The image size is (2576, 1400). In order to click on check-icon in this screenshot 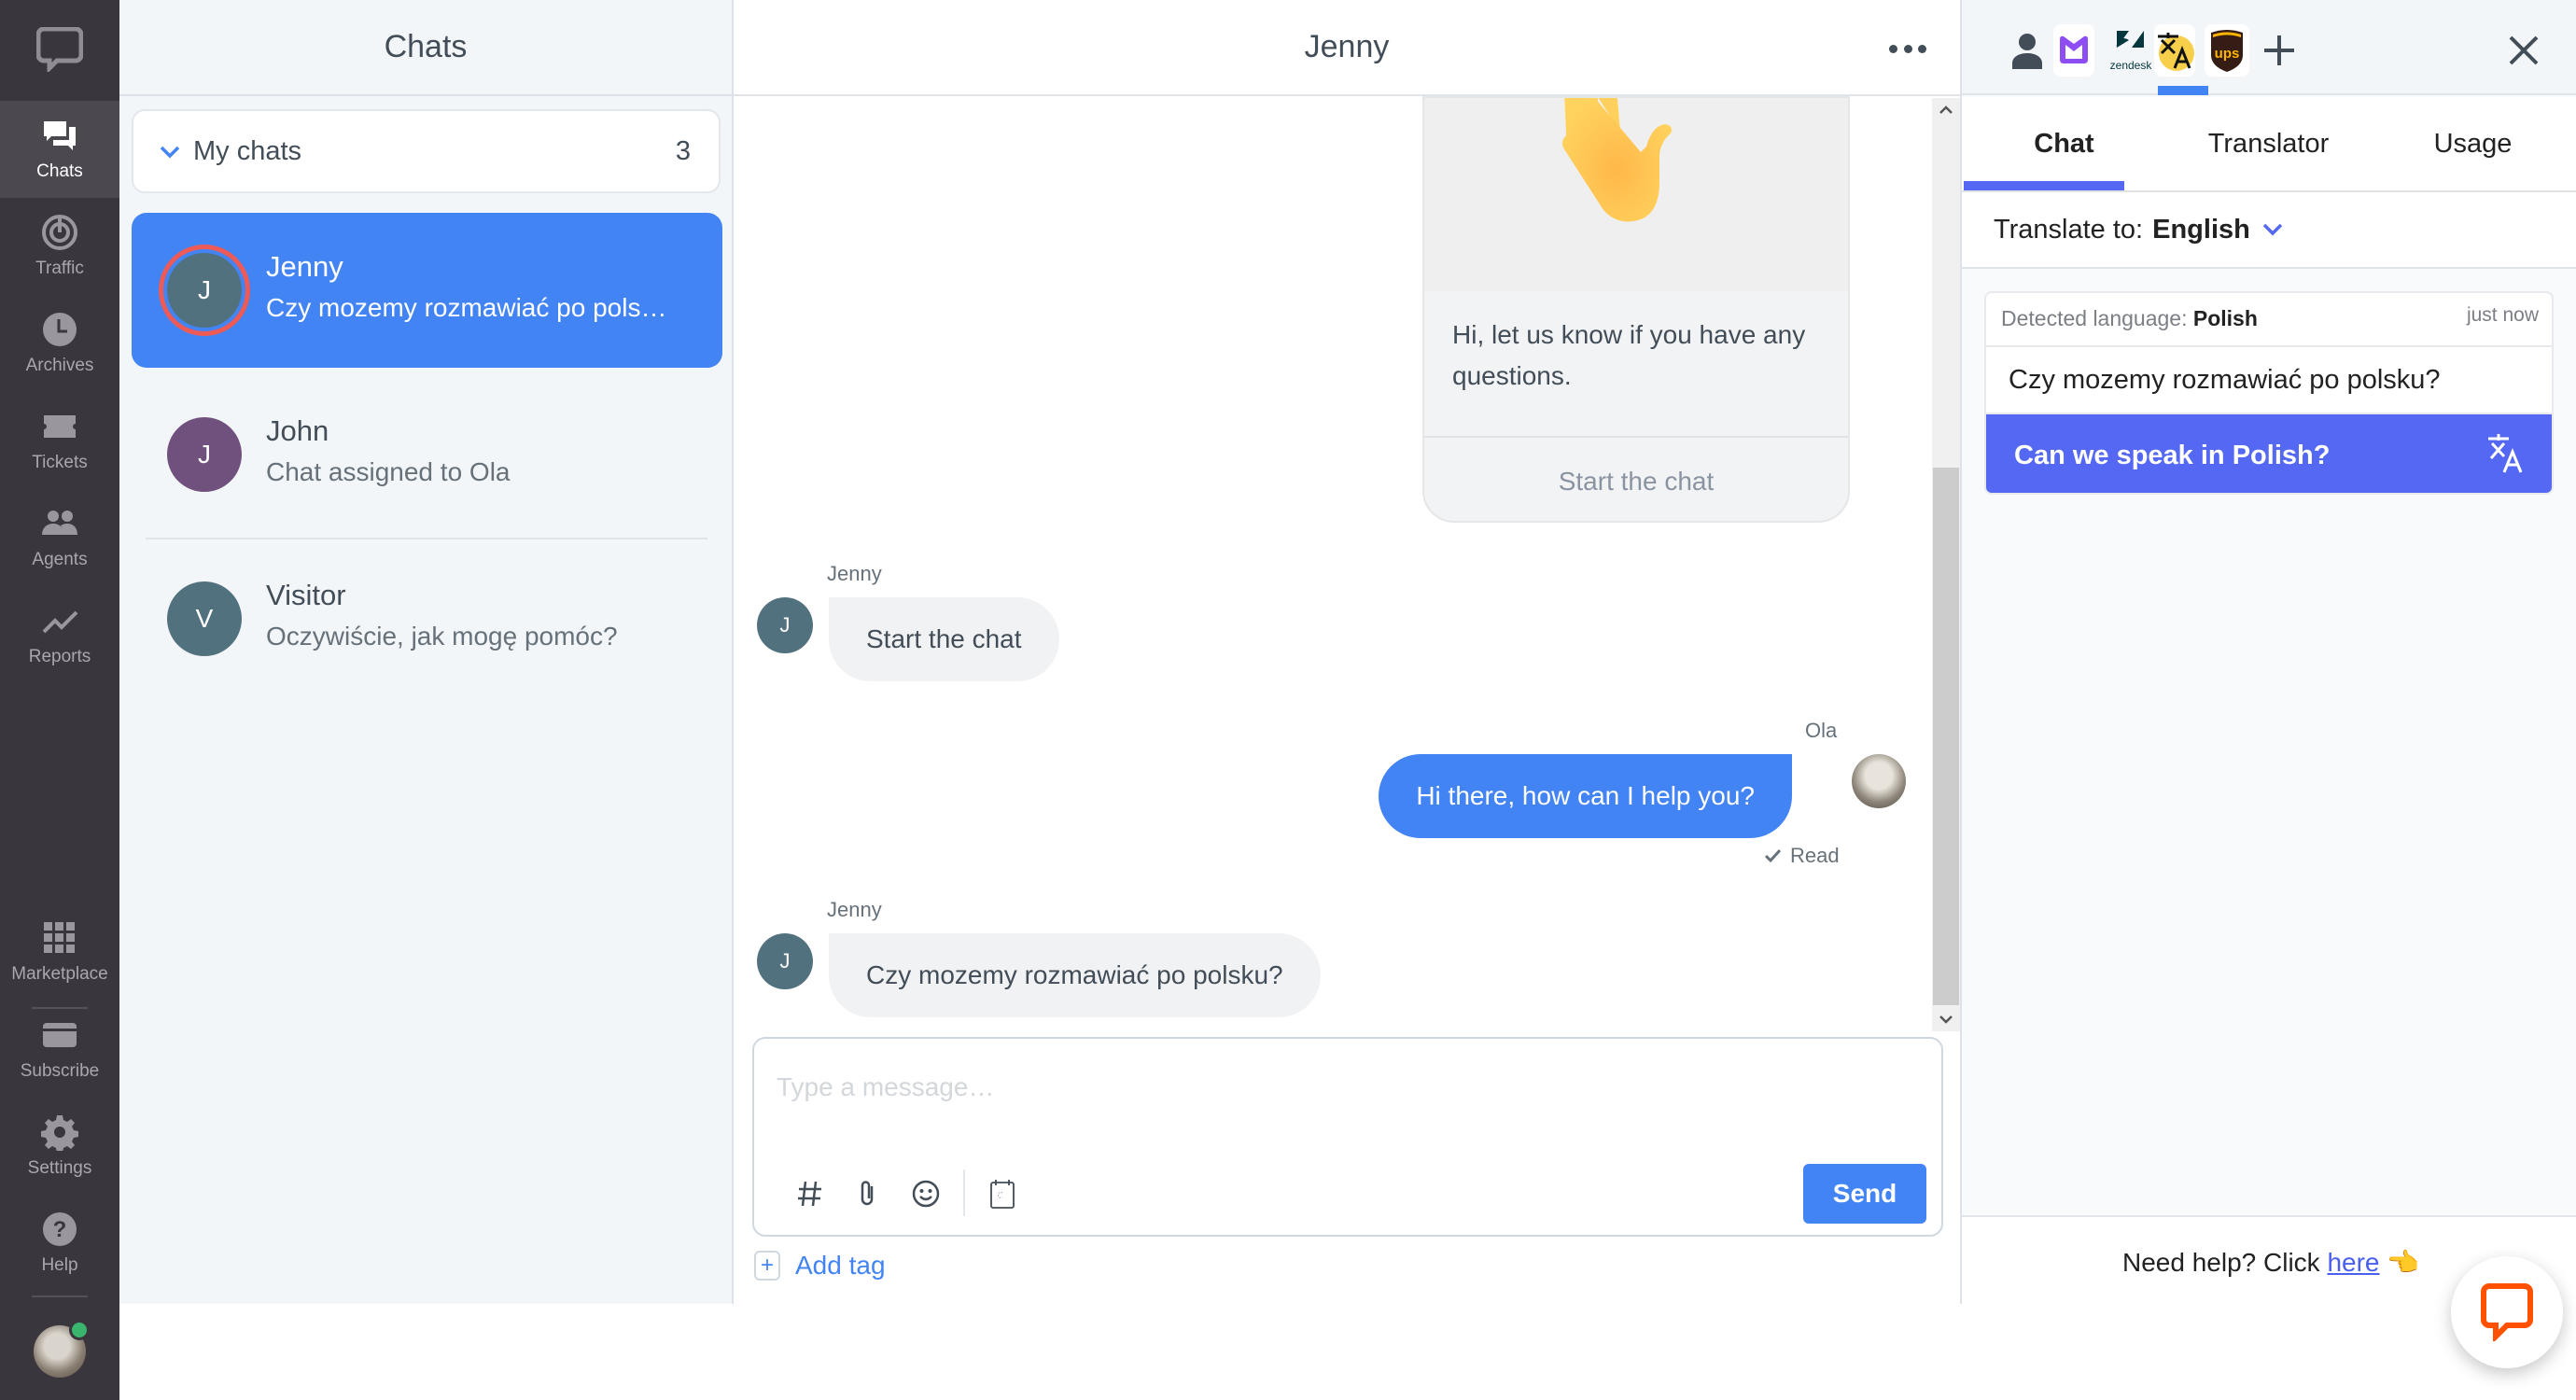, I will do `click(1773, 855)`.